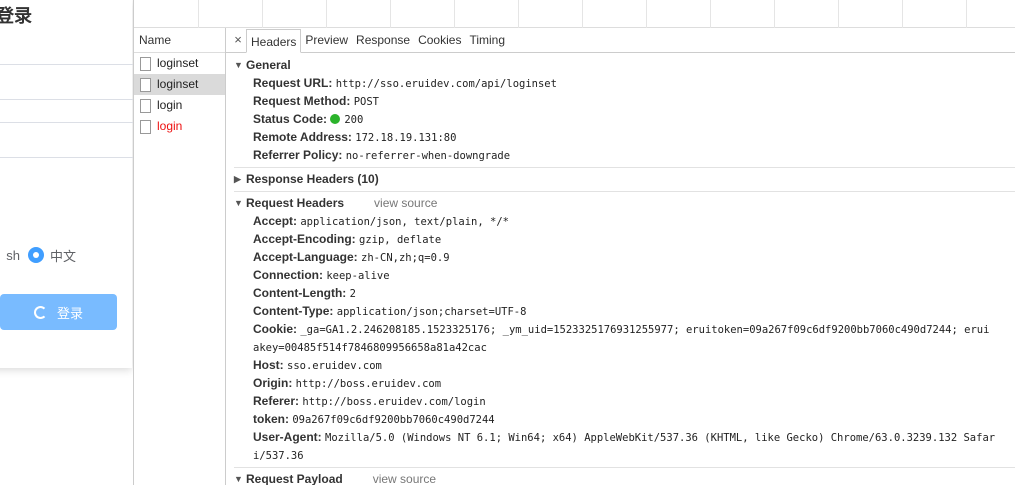 The image size is (1015, 485). I want to click on section-title: Response Headers (10), so click(312, 179).